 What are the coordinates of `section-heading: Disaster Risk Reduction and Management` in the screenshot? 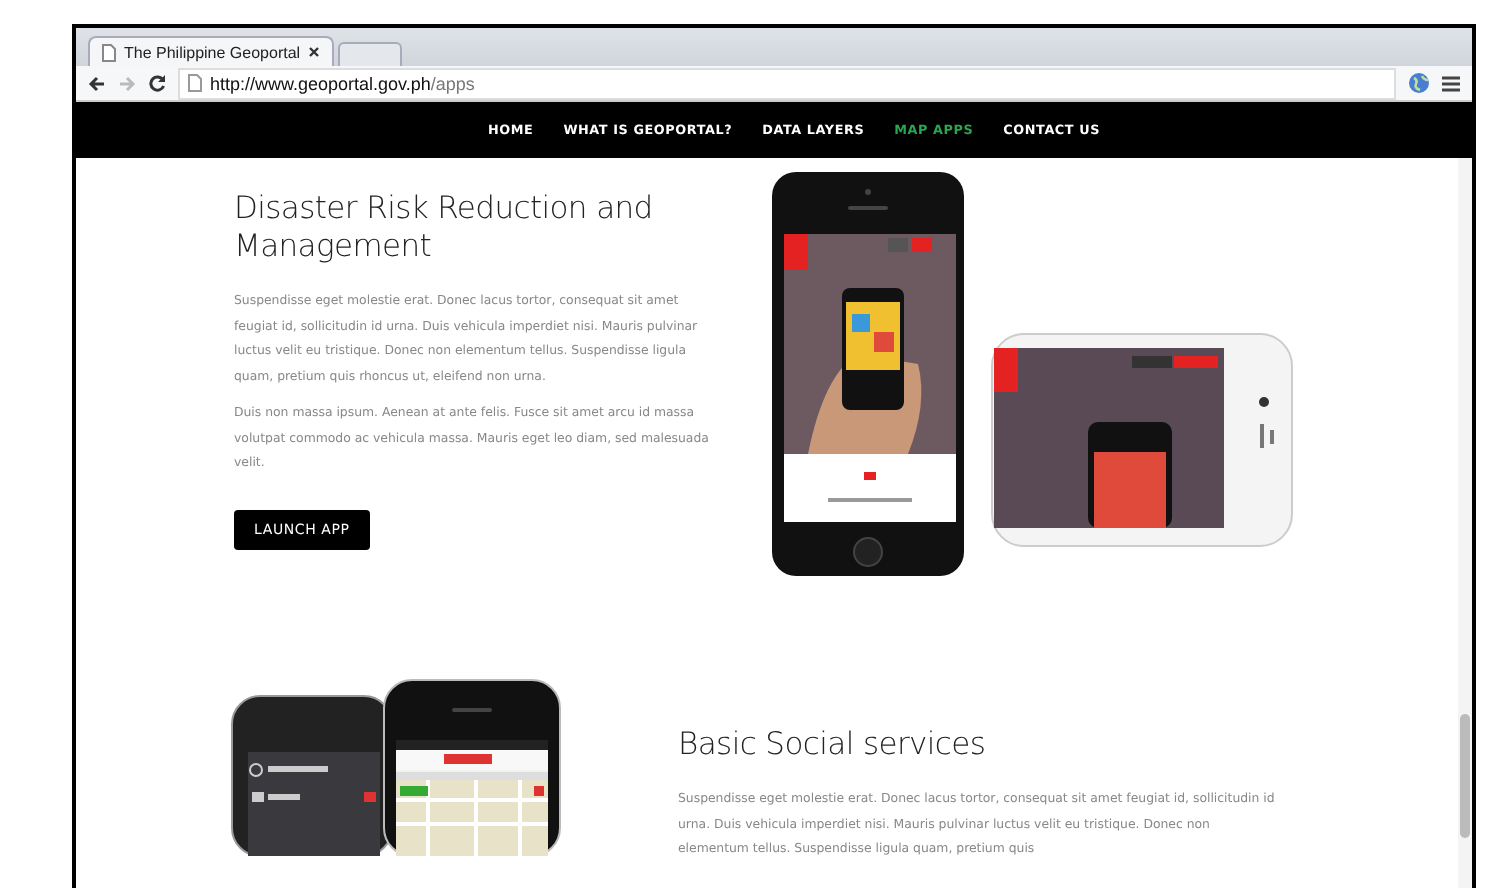 It's located at (444, 228).